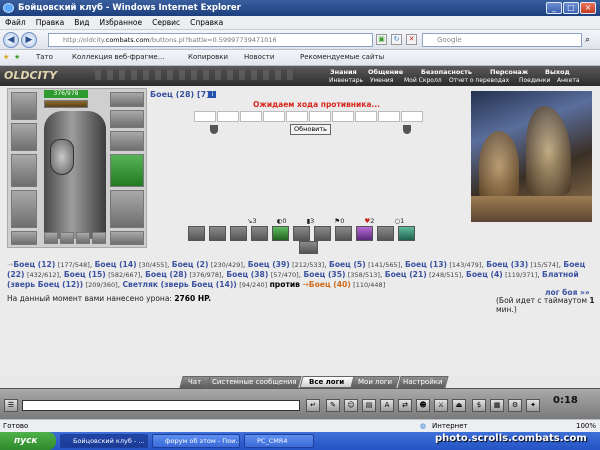  What do you see at coordinates (310, 129) in the screenshot?
I see `refresh-button: Обновить` at bounding box center [310, 129].